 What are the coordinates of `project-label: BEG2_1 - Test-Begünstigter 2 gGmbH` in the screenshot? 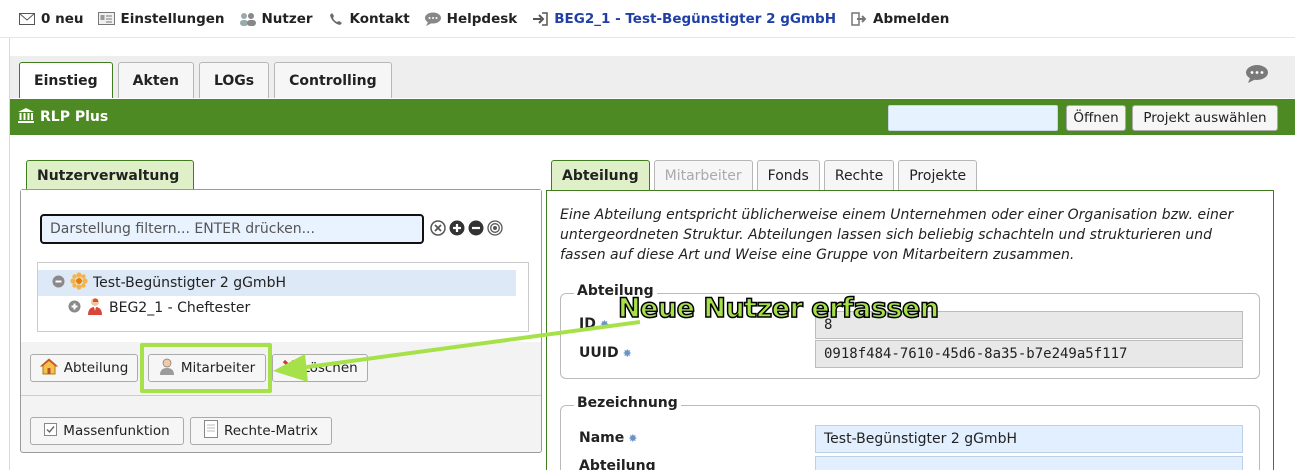 It's located at (695, 18).